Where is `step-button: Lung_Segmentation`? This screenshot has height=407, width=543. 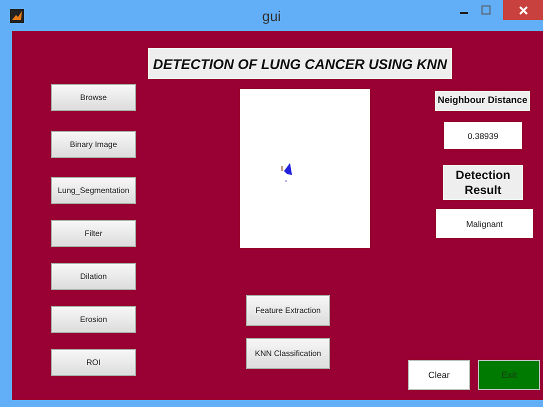
step-button: Lung_Segmentation is located at coordinates (93, 190).